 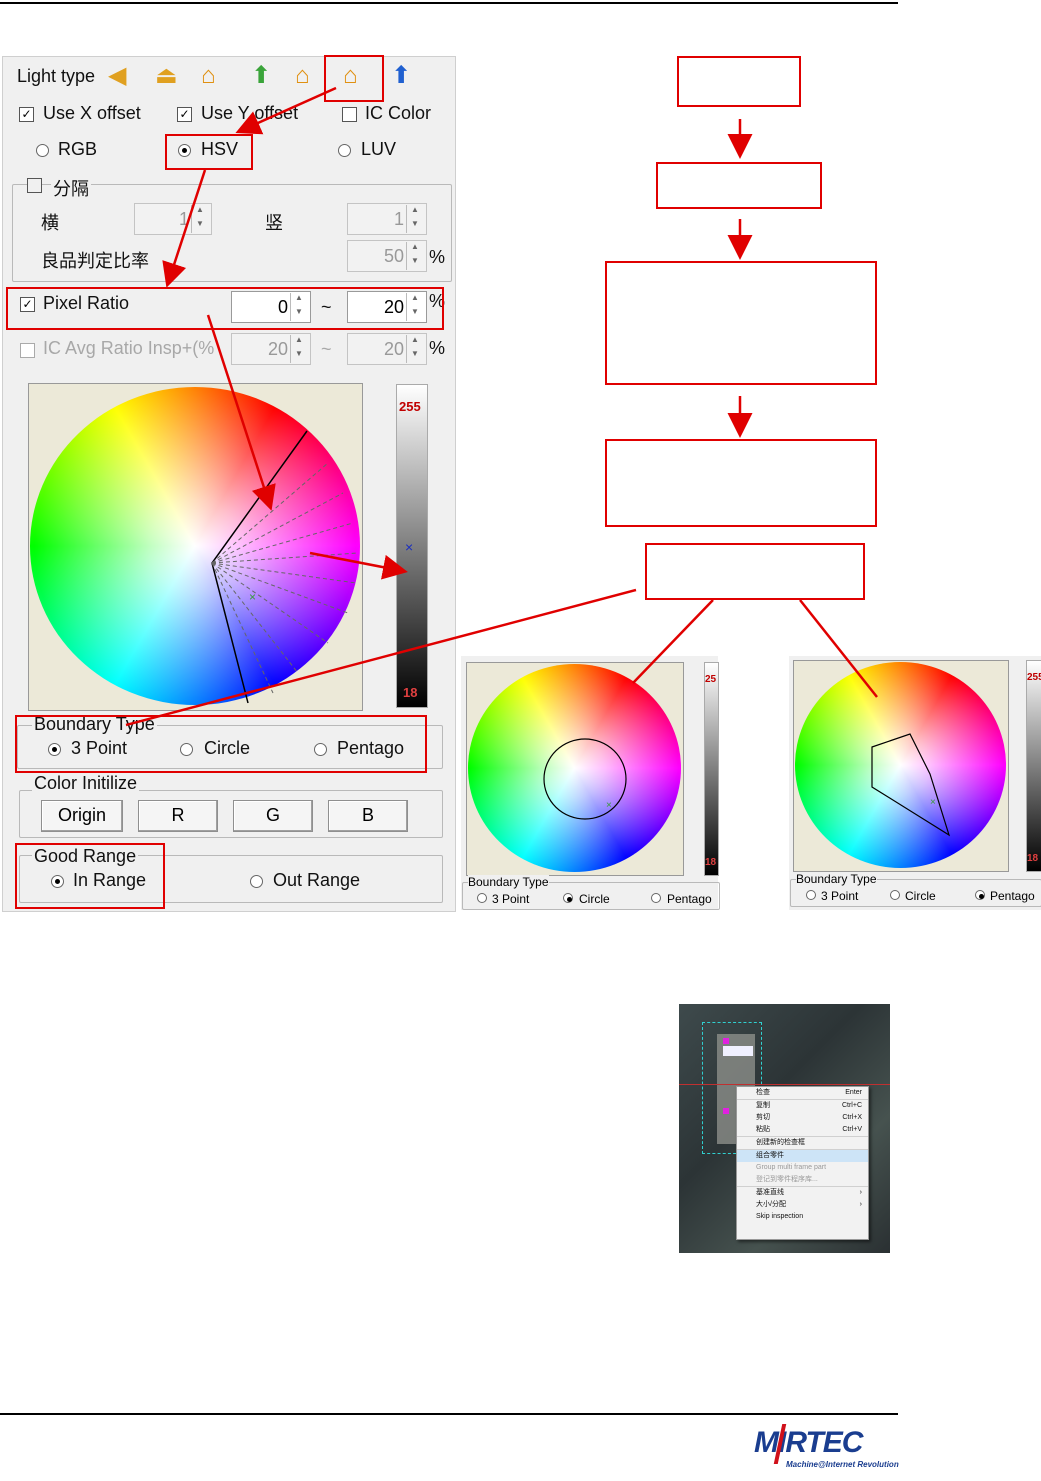 I want to click on context-menu-item: 粘贴 Ctrl+V, so click(x=802, y=1130).